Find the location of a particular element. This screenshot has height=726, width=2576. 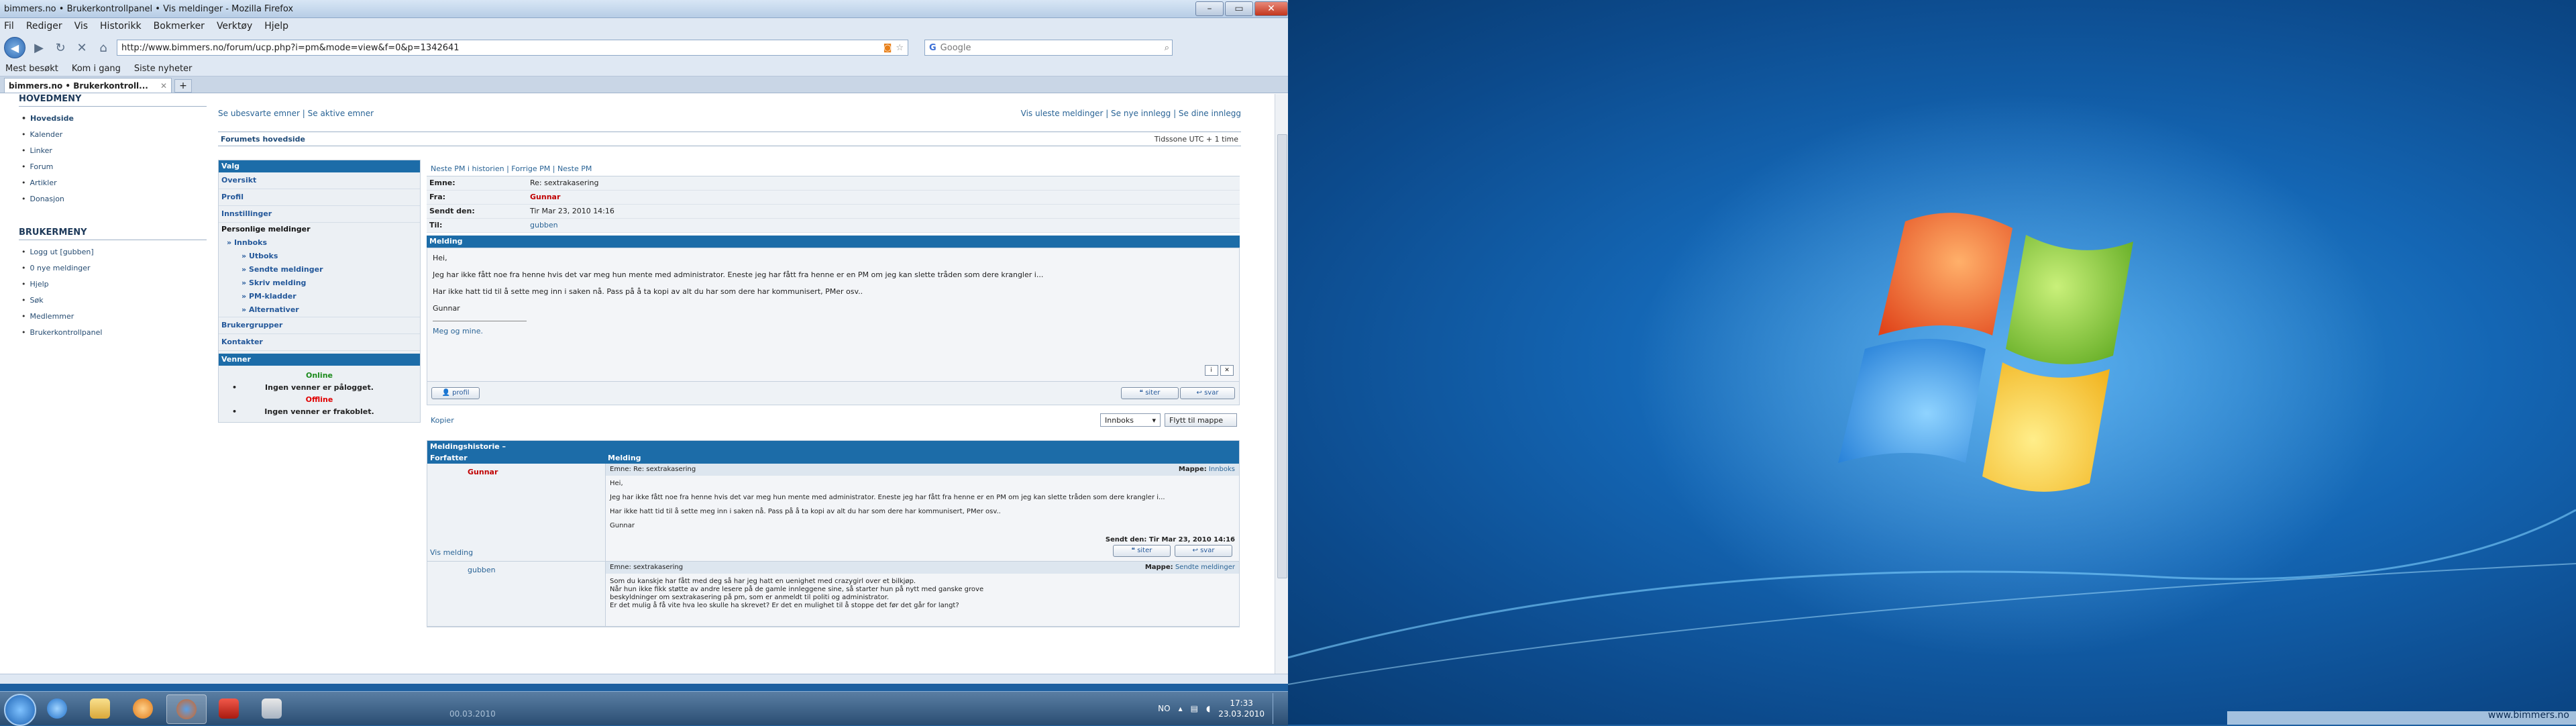

acrobat-icon is located at coordinates (229, 709).